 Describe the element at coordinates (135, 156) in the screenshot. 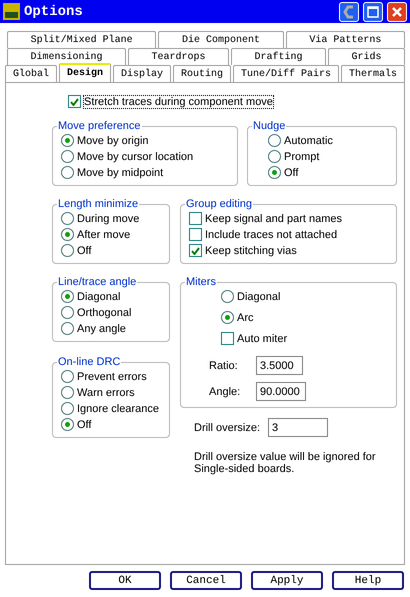

I see `option-label: Move by cursor location` at that location.